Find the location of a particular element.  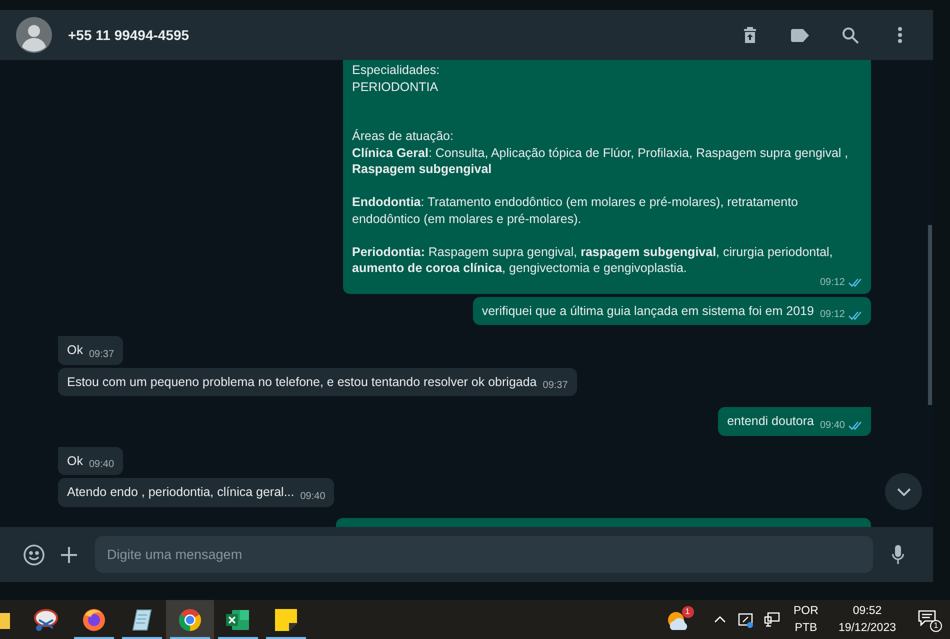

label-icon is located at coordinates (800, 35).